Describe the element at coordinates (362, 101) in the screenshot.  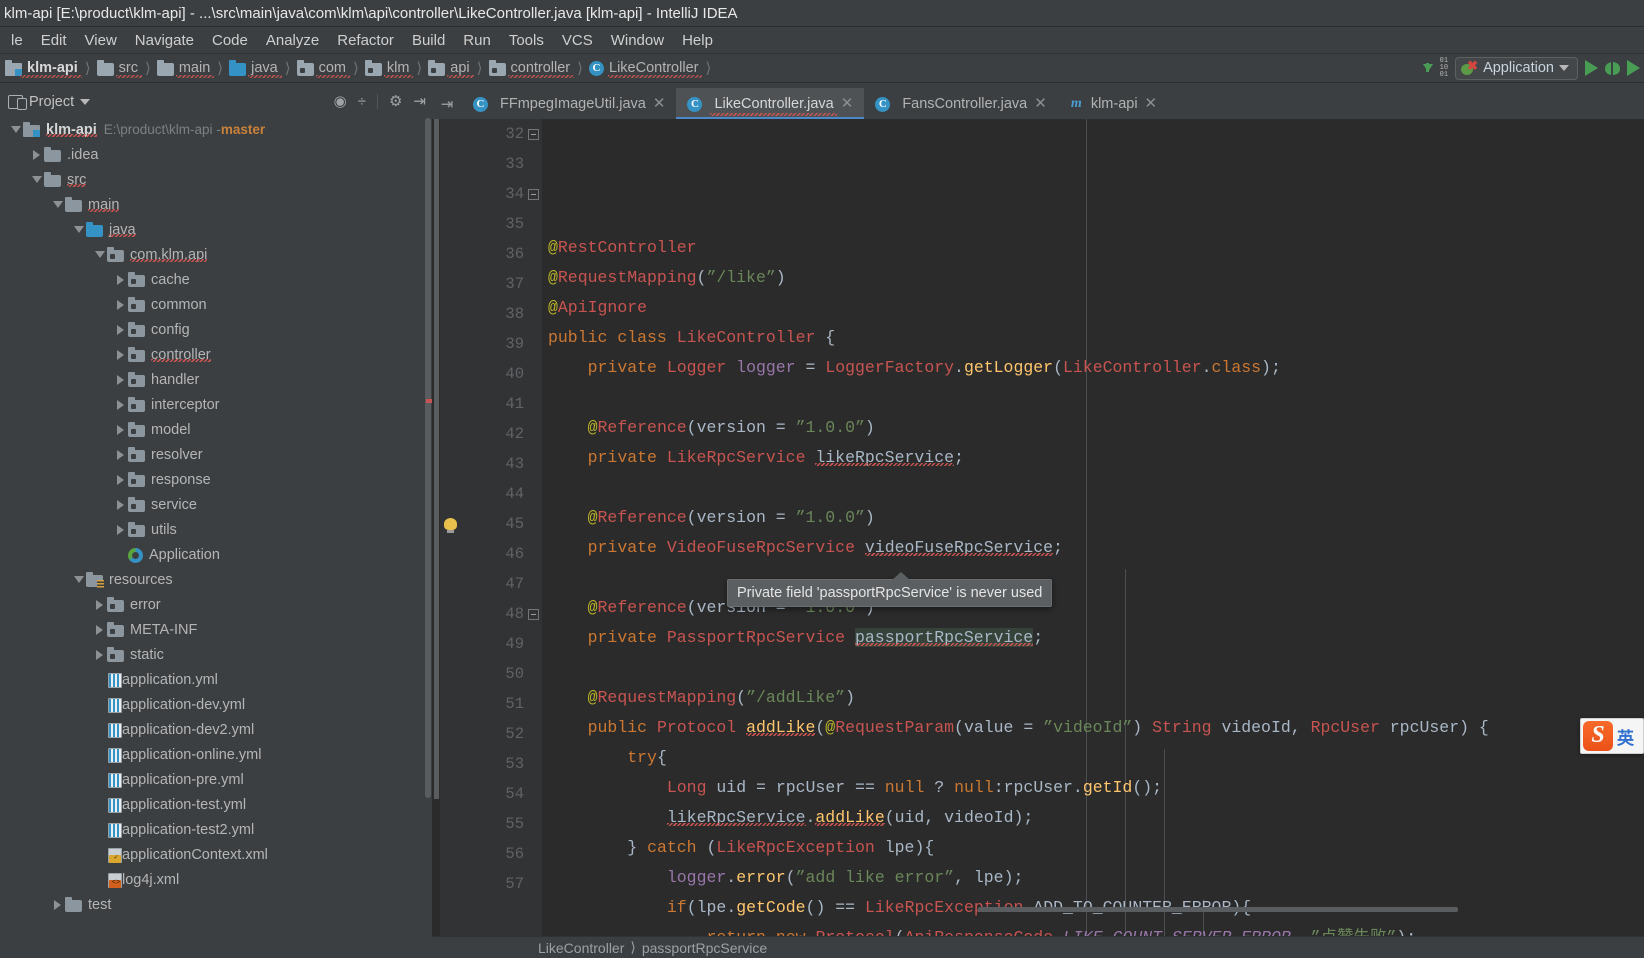
I see `collapse-all-icon: ÷` at that location.